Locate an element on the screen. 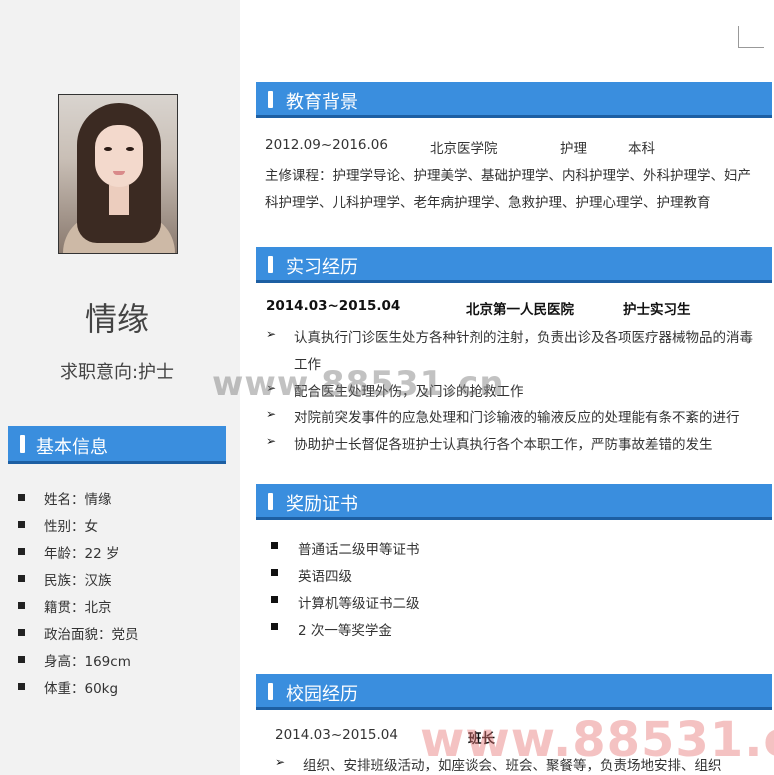 The height and width of the screenshot is (775, 774). education-school: 北京医学院 is located at coordinates (464, 149).